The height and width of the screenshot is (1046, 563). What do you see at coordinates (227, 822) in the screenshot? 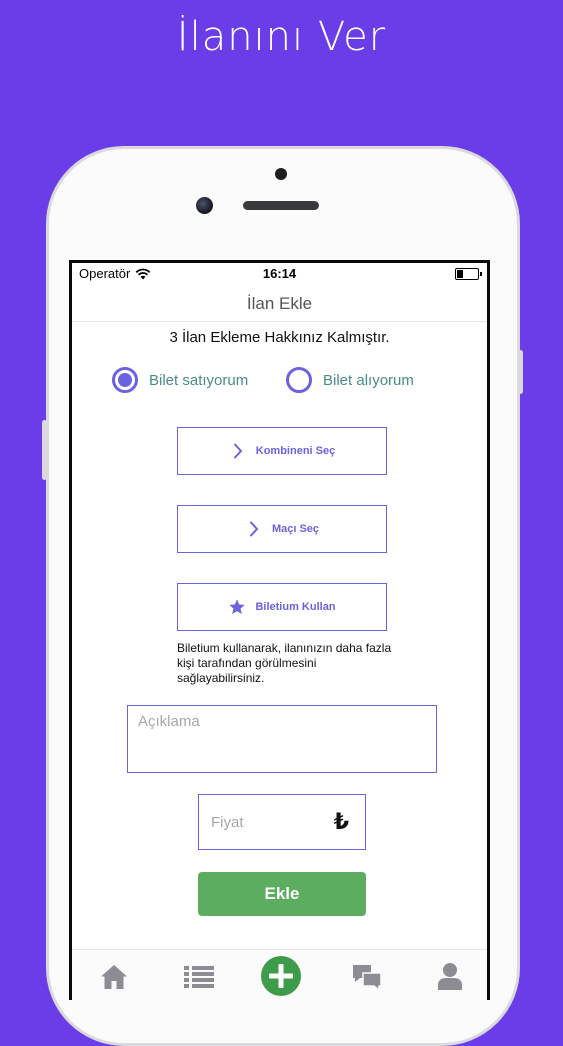
I see `price-placeholder: Fiyat` at bounding box center [227, 822].